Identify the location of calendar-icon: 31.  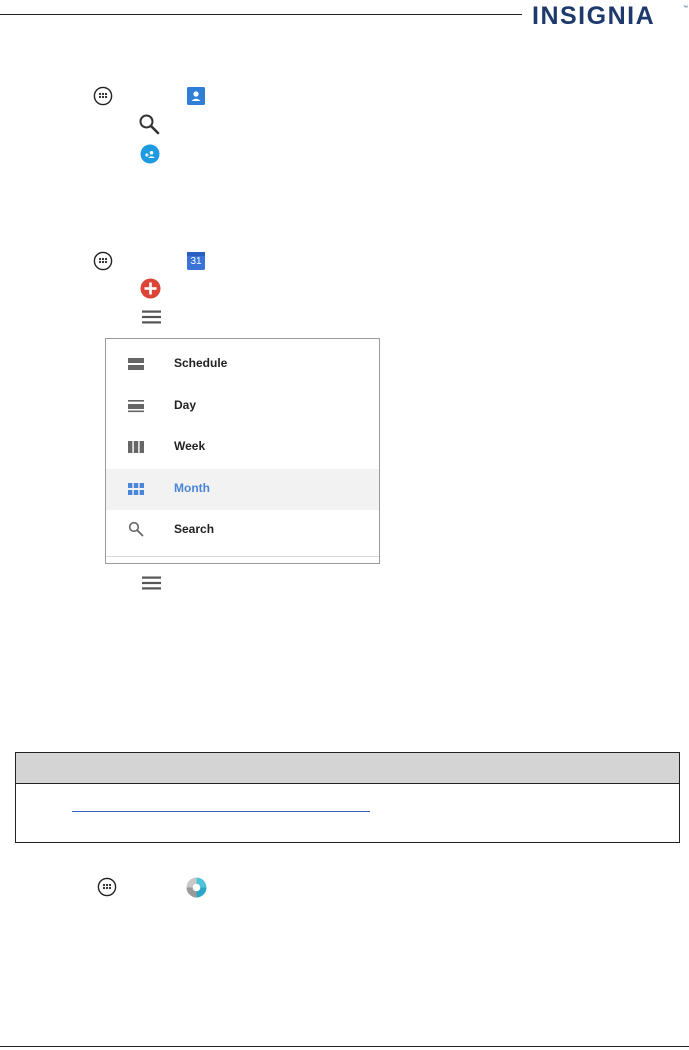
(196, 261).